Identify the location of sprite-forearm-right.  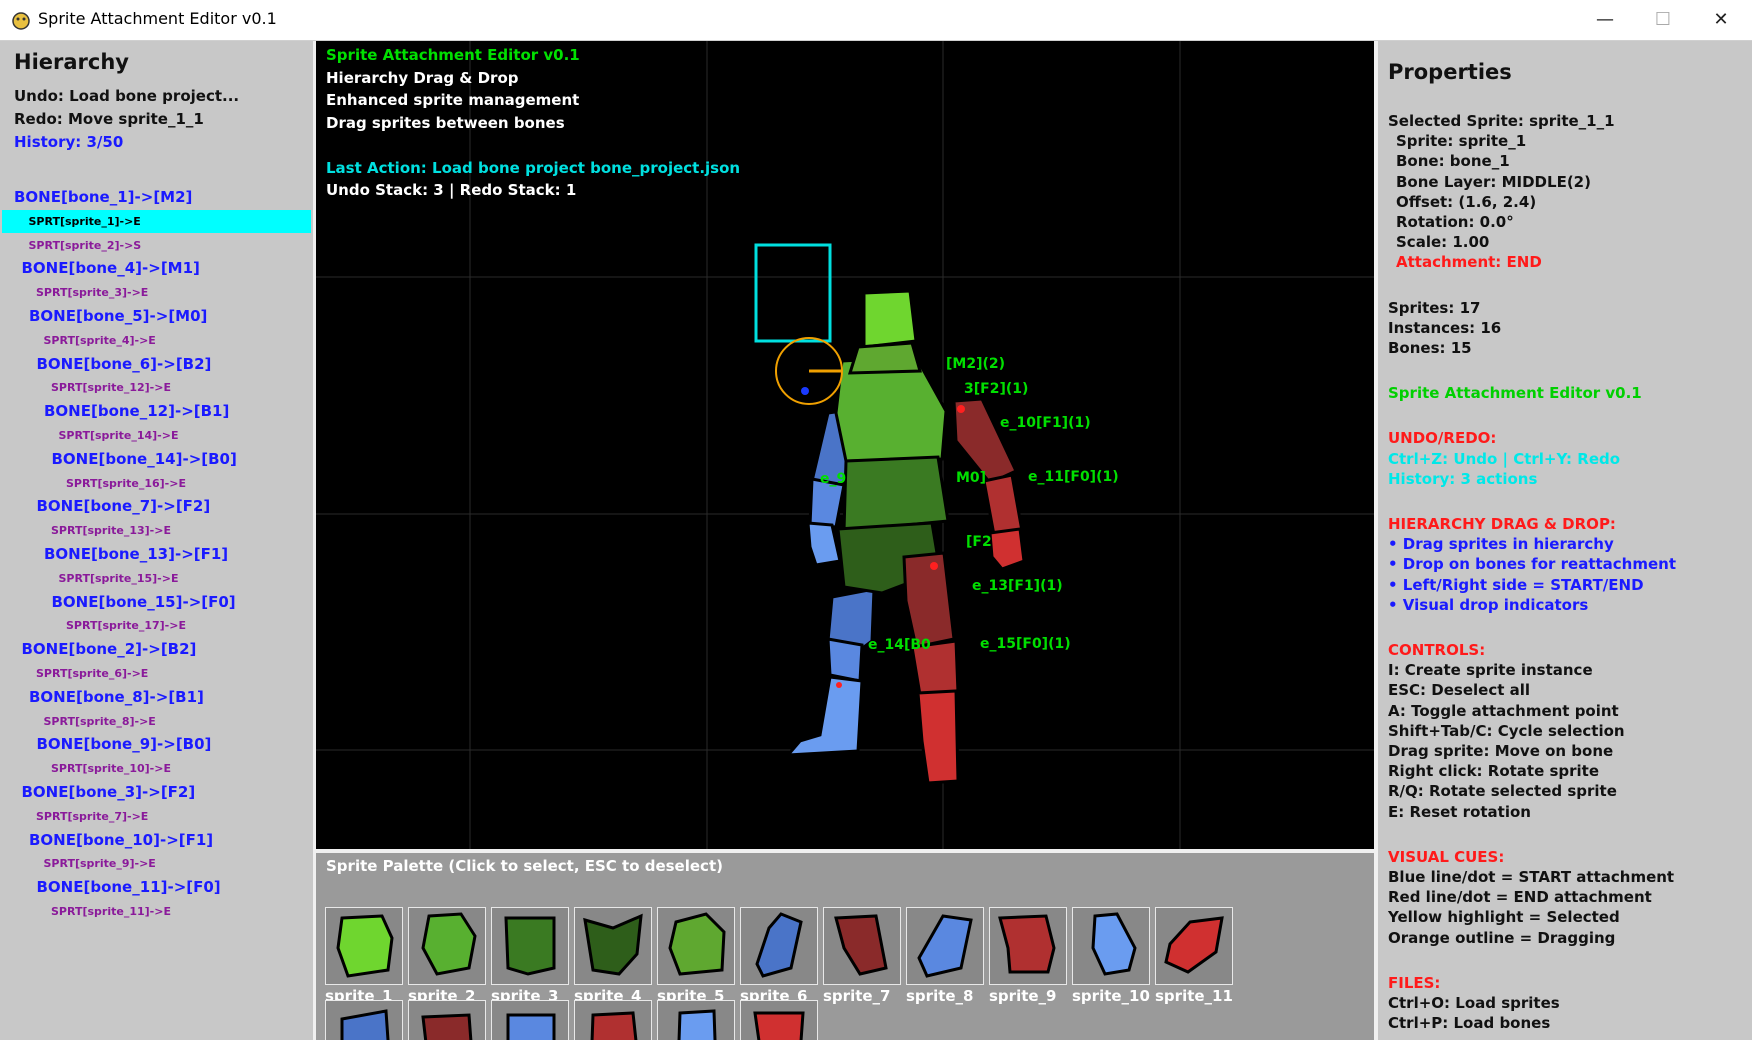
(1003, 505).